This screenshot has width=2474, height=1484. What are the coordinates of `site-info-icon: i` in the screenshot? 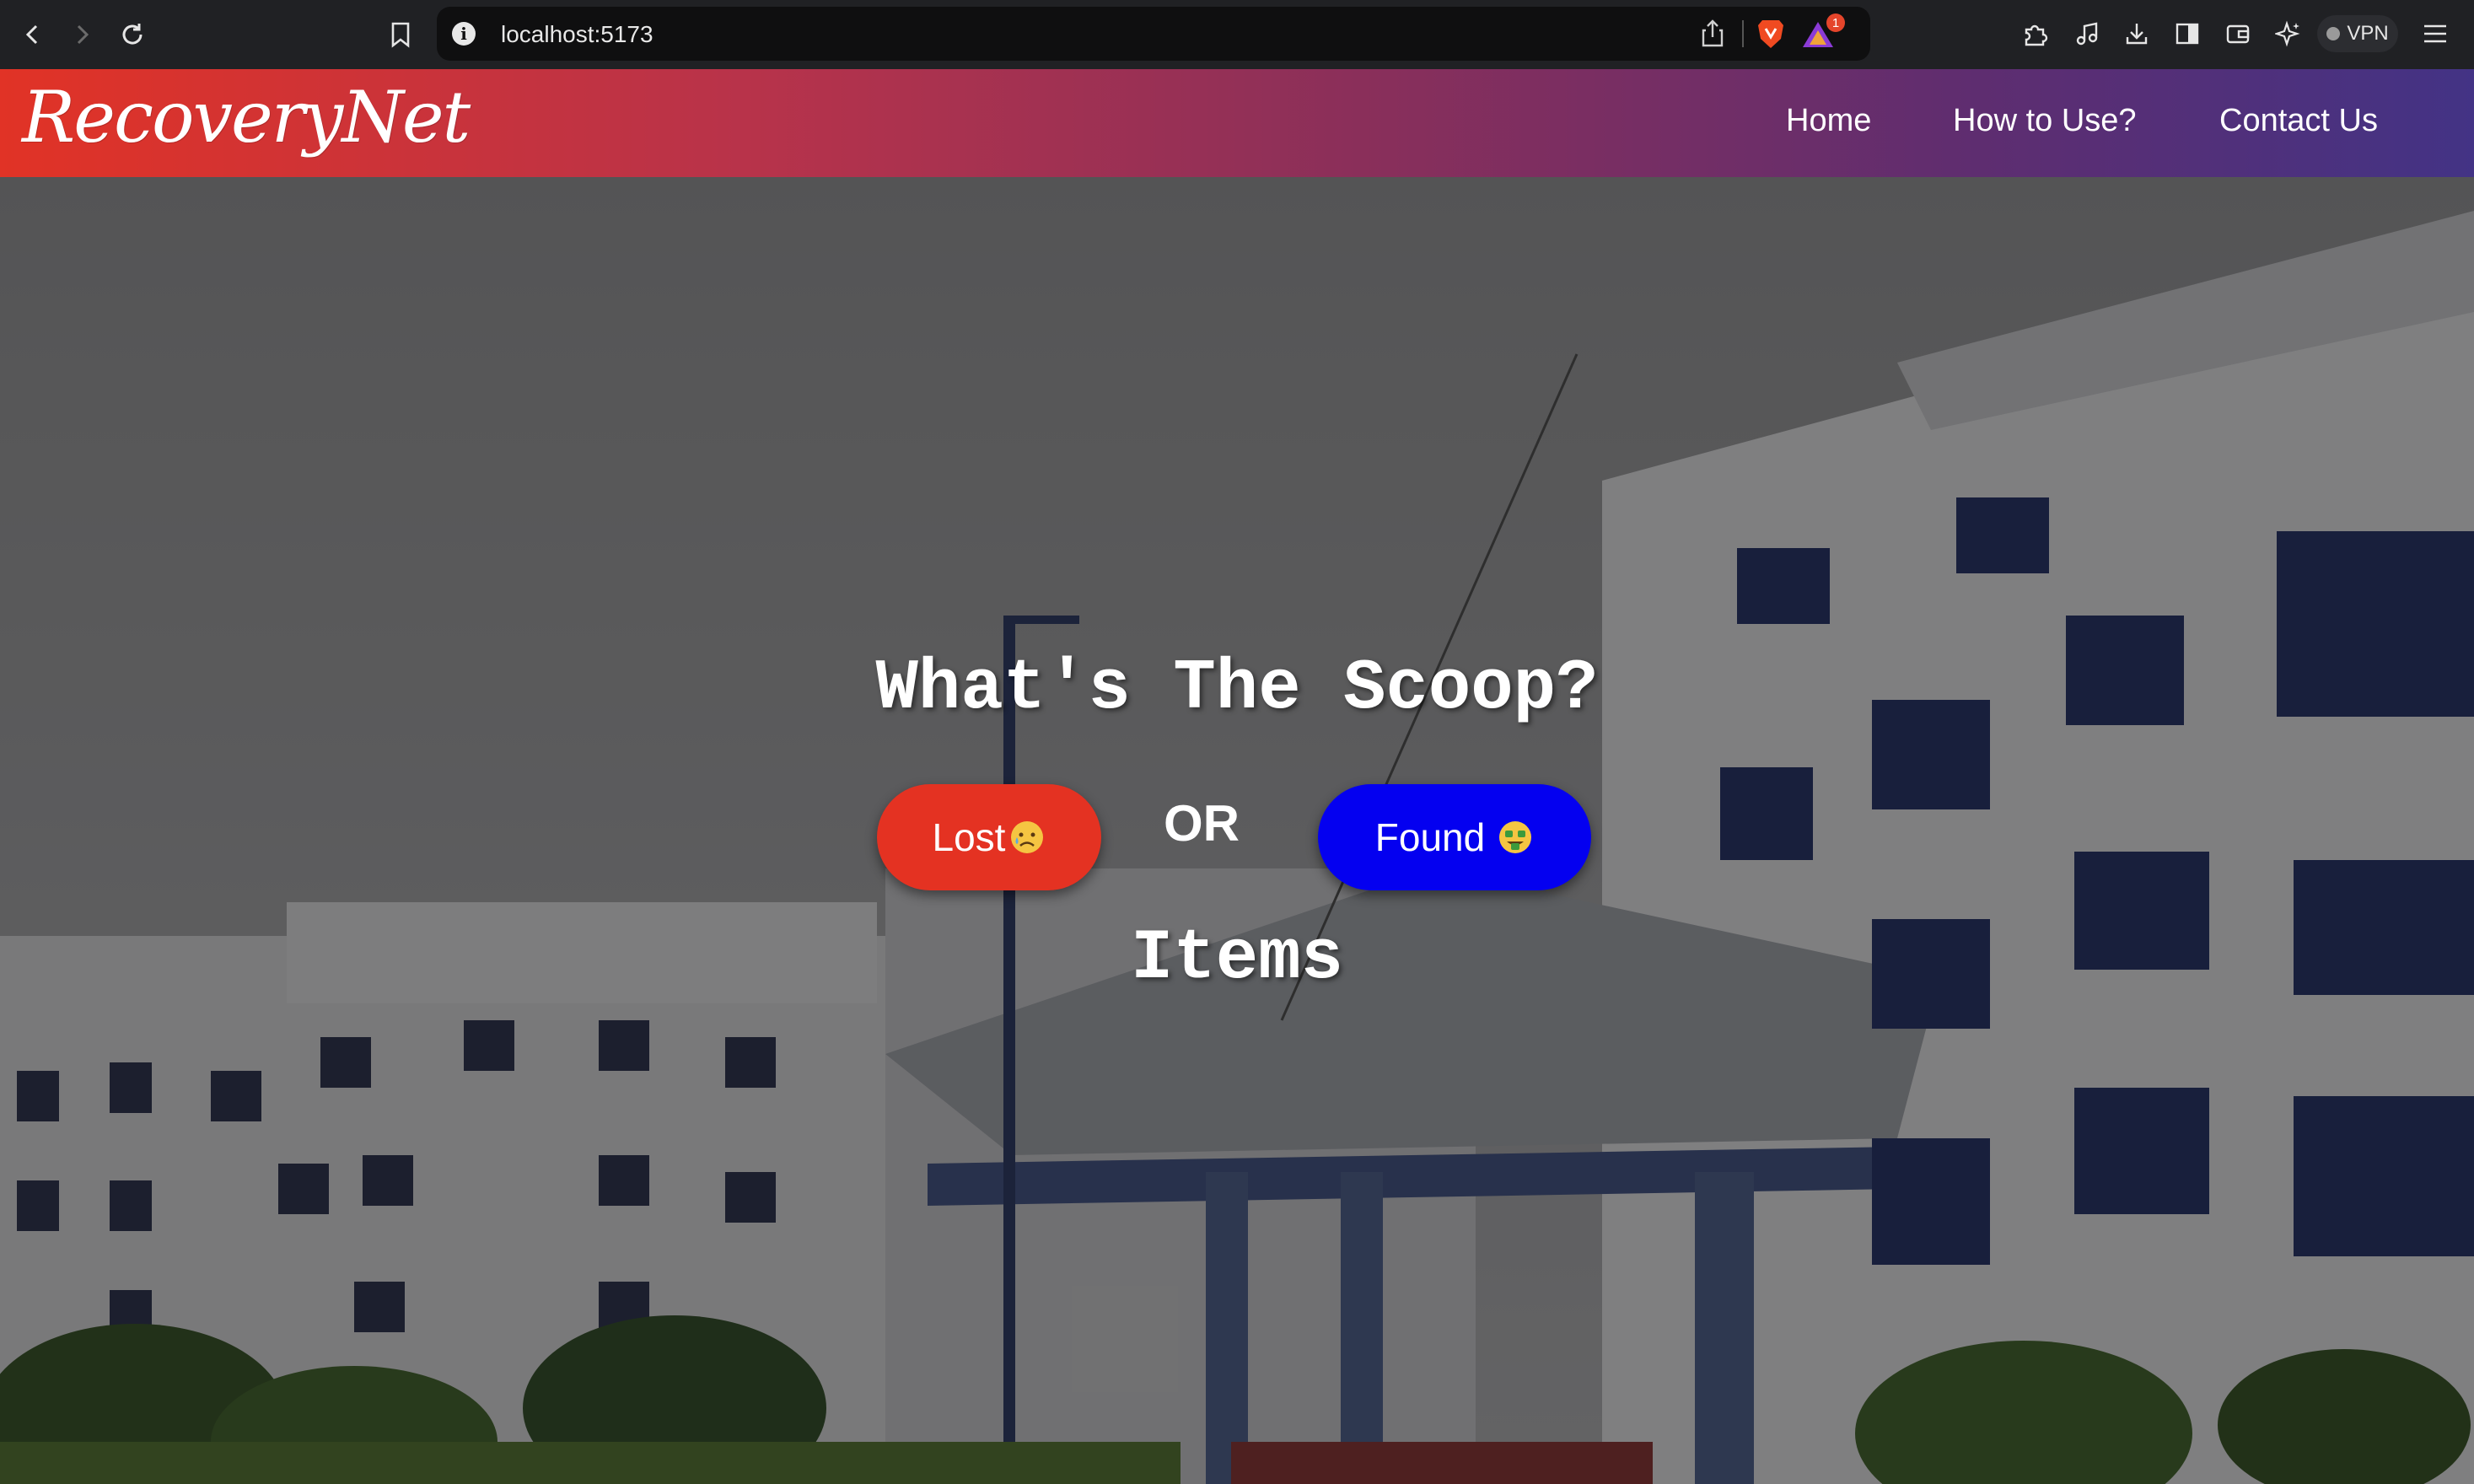 It's located at (464, 34).